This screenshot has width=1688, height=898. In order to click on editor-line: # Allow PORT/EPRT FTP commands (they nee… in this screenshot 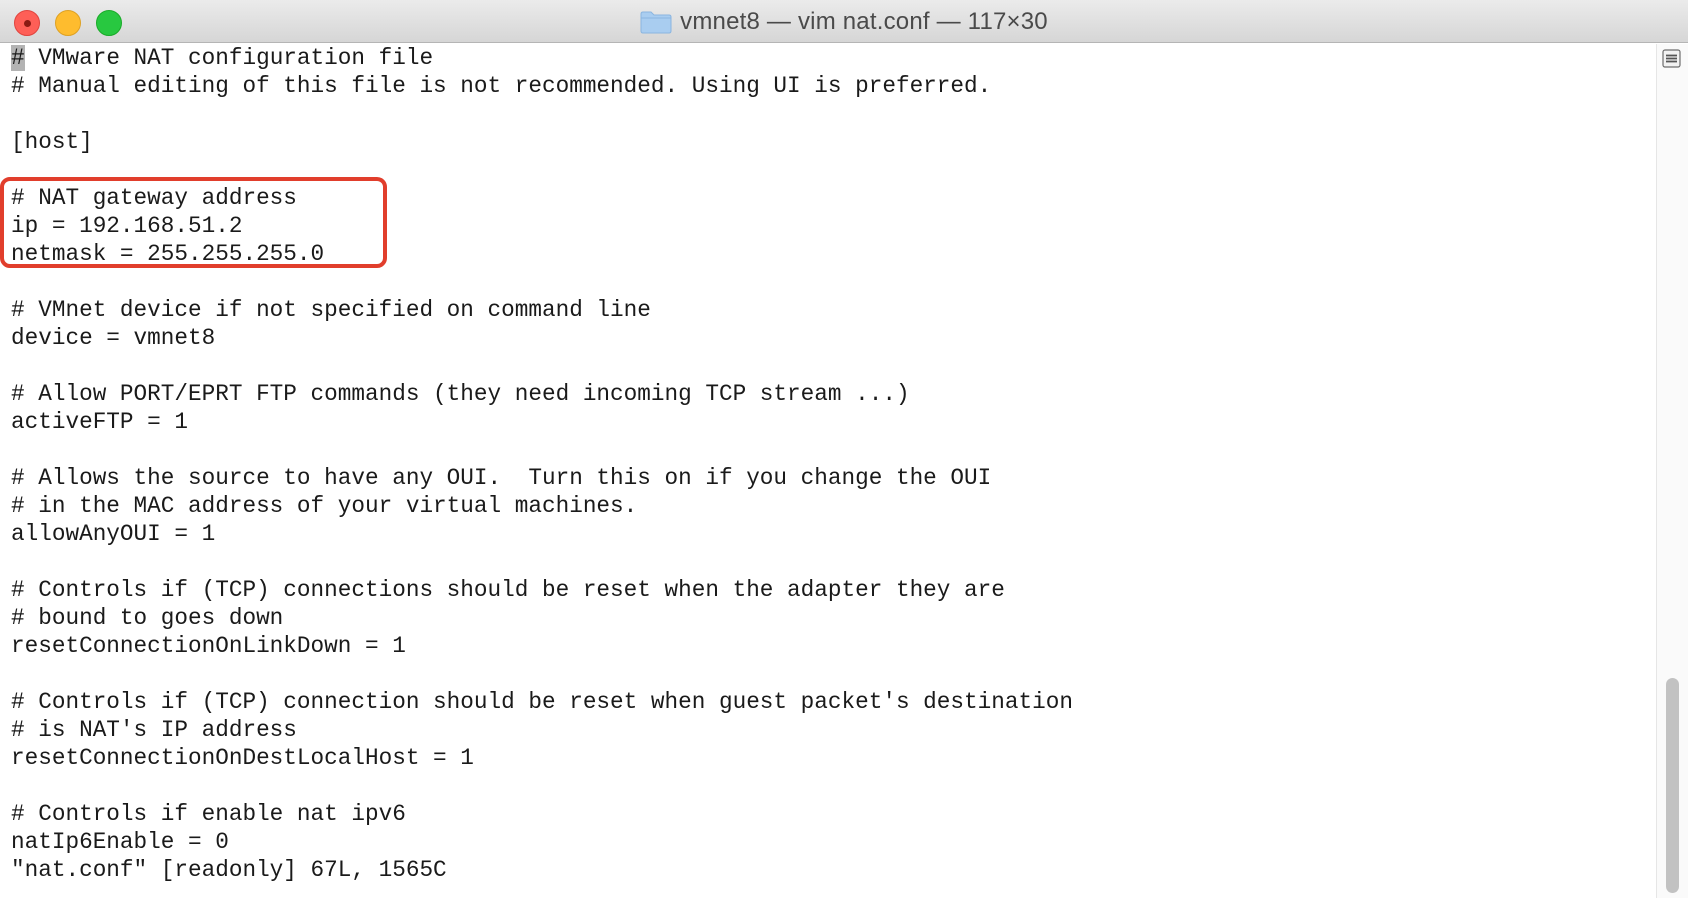, I will do `click(460, 394)`.